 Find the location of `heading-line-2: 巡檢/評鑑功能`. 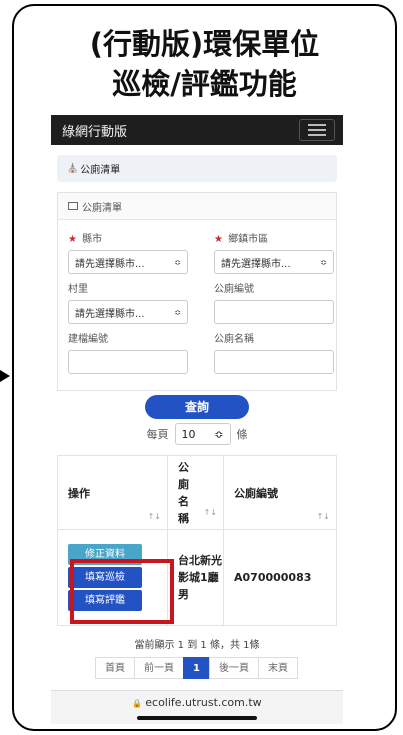

heading-line-2: 巡檢/評鑑功能 is located at coordinates (204, 84).